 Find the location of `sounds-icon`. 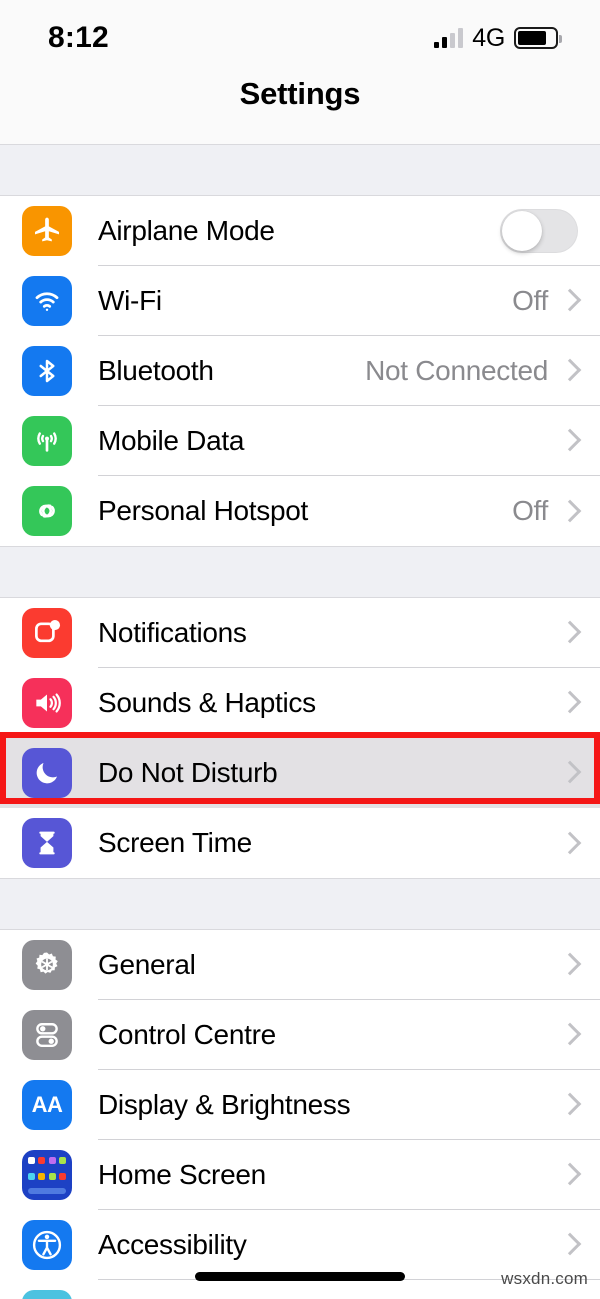

sounds-icon is located at coordinates (47, 703).